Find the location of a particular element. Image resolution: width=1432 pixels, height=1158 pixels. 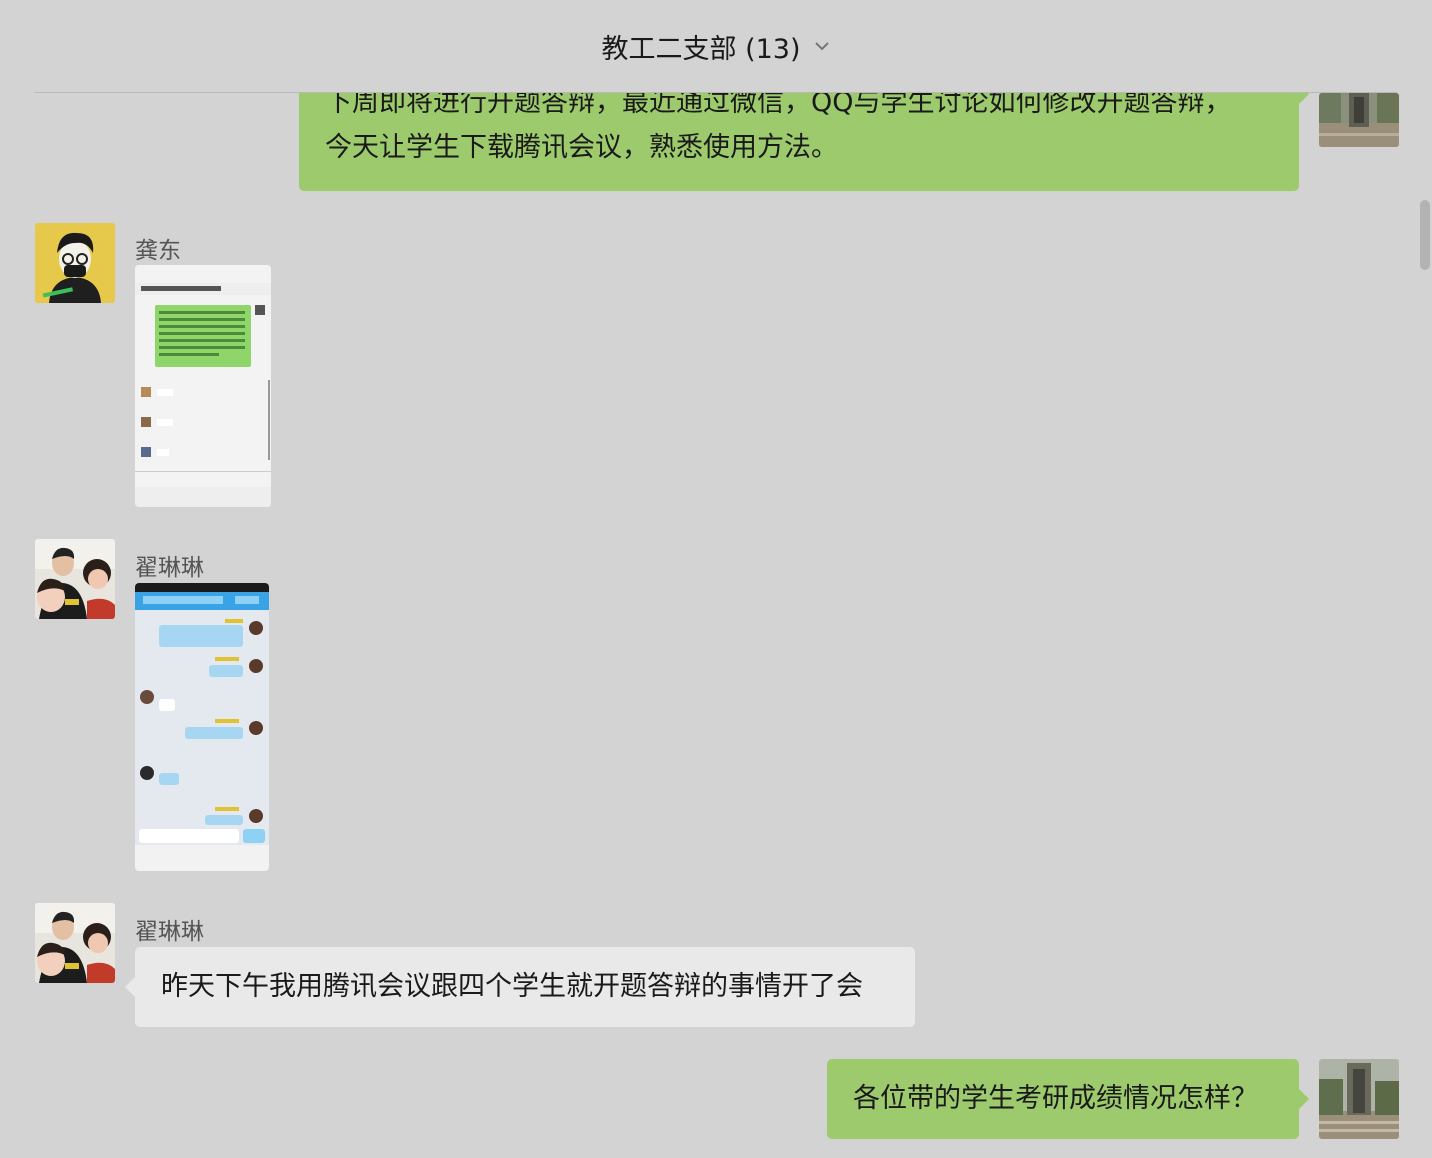

message-text-line2: 今天让学生下载腾讯会议，熟悉使用方法。 is located at coordinates (581, 147).